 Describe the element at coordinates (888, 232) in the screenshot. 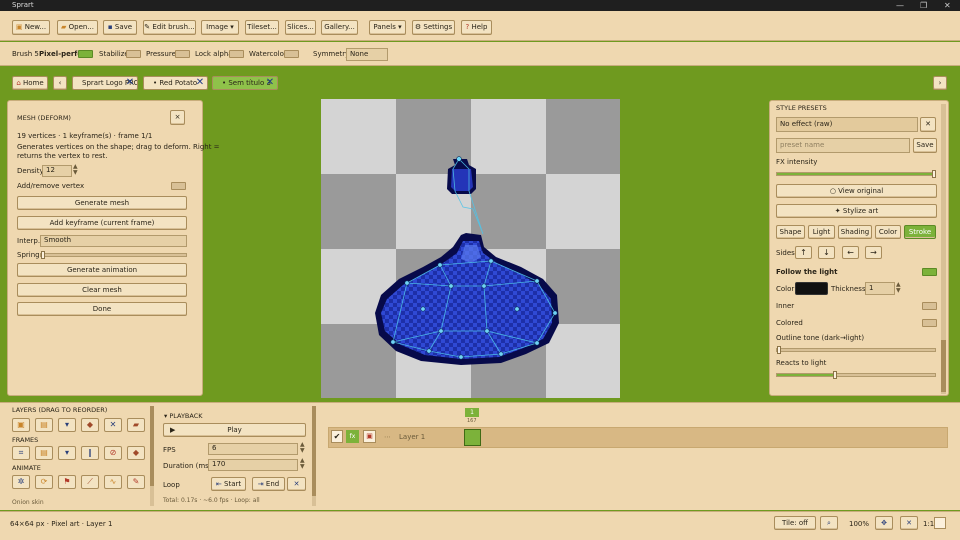

I see `tab-color: Color` at that location.